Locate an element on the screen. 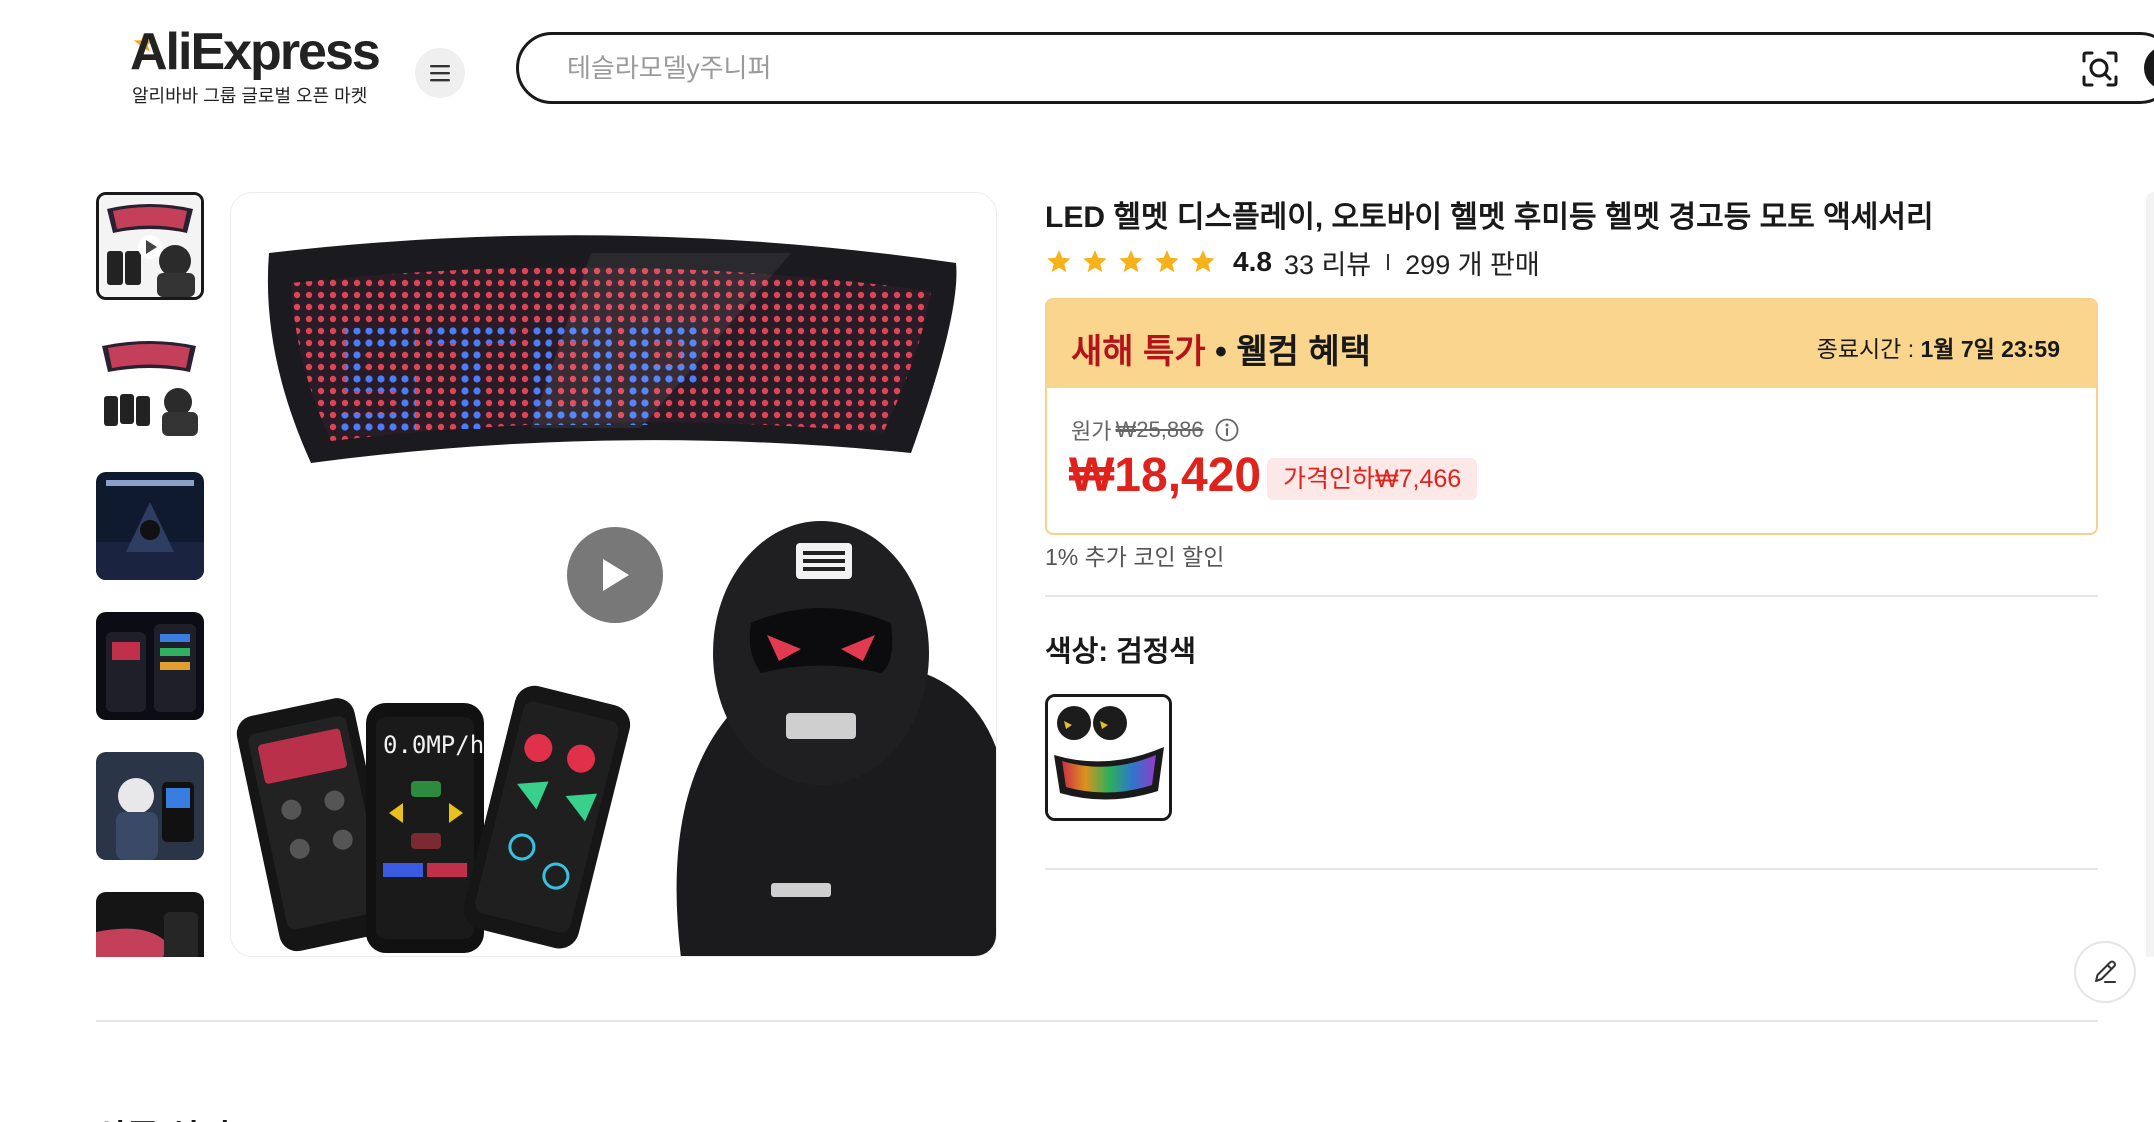 This screenshot has height=1122, width=2154. pencil-icon is located at coordinates (2105, 971).